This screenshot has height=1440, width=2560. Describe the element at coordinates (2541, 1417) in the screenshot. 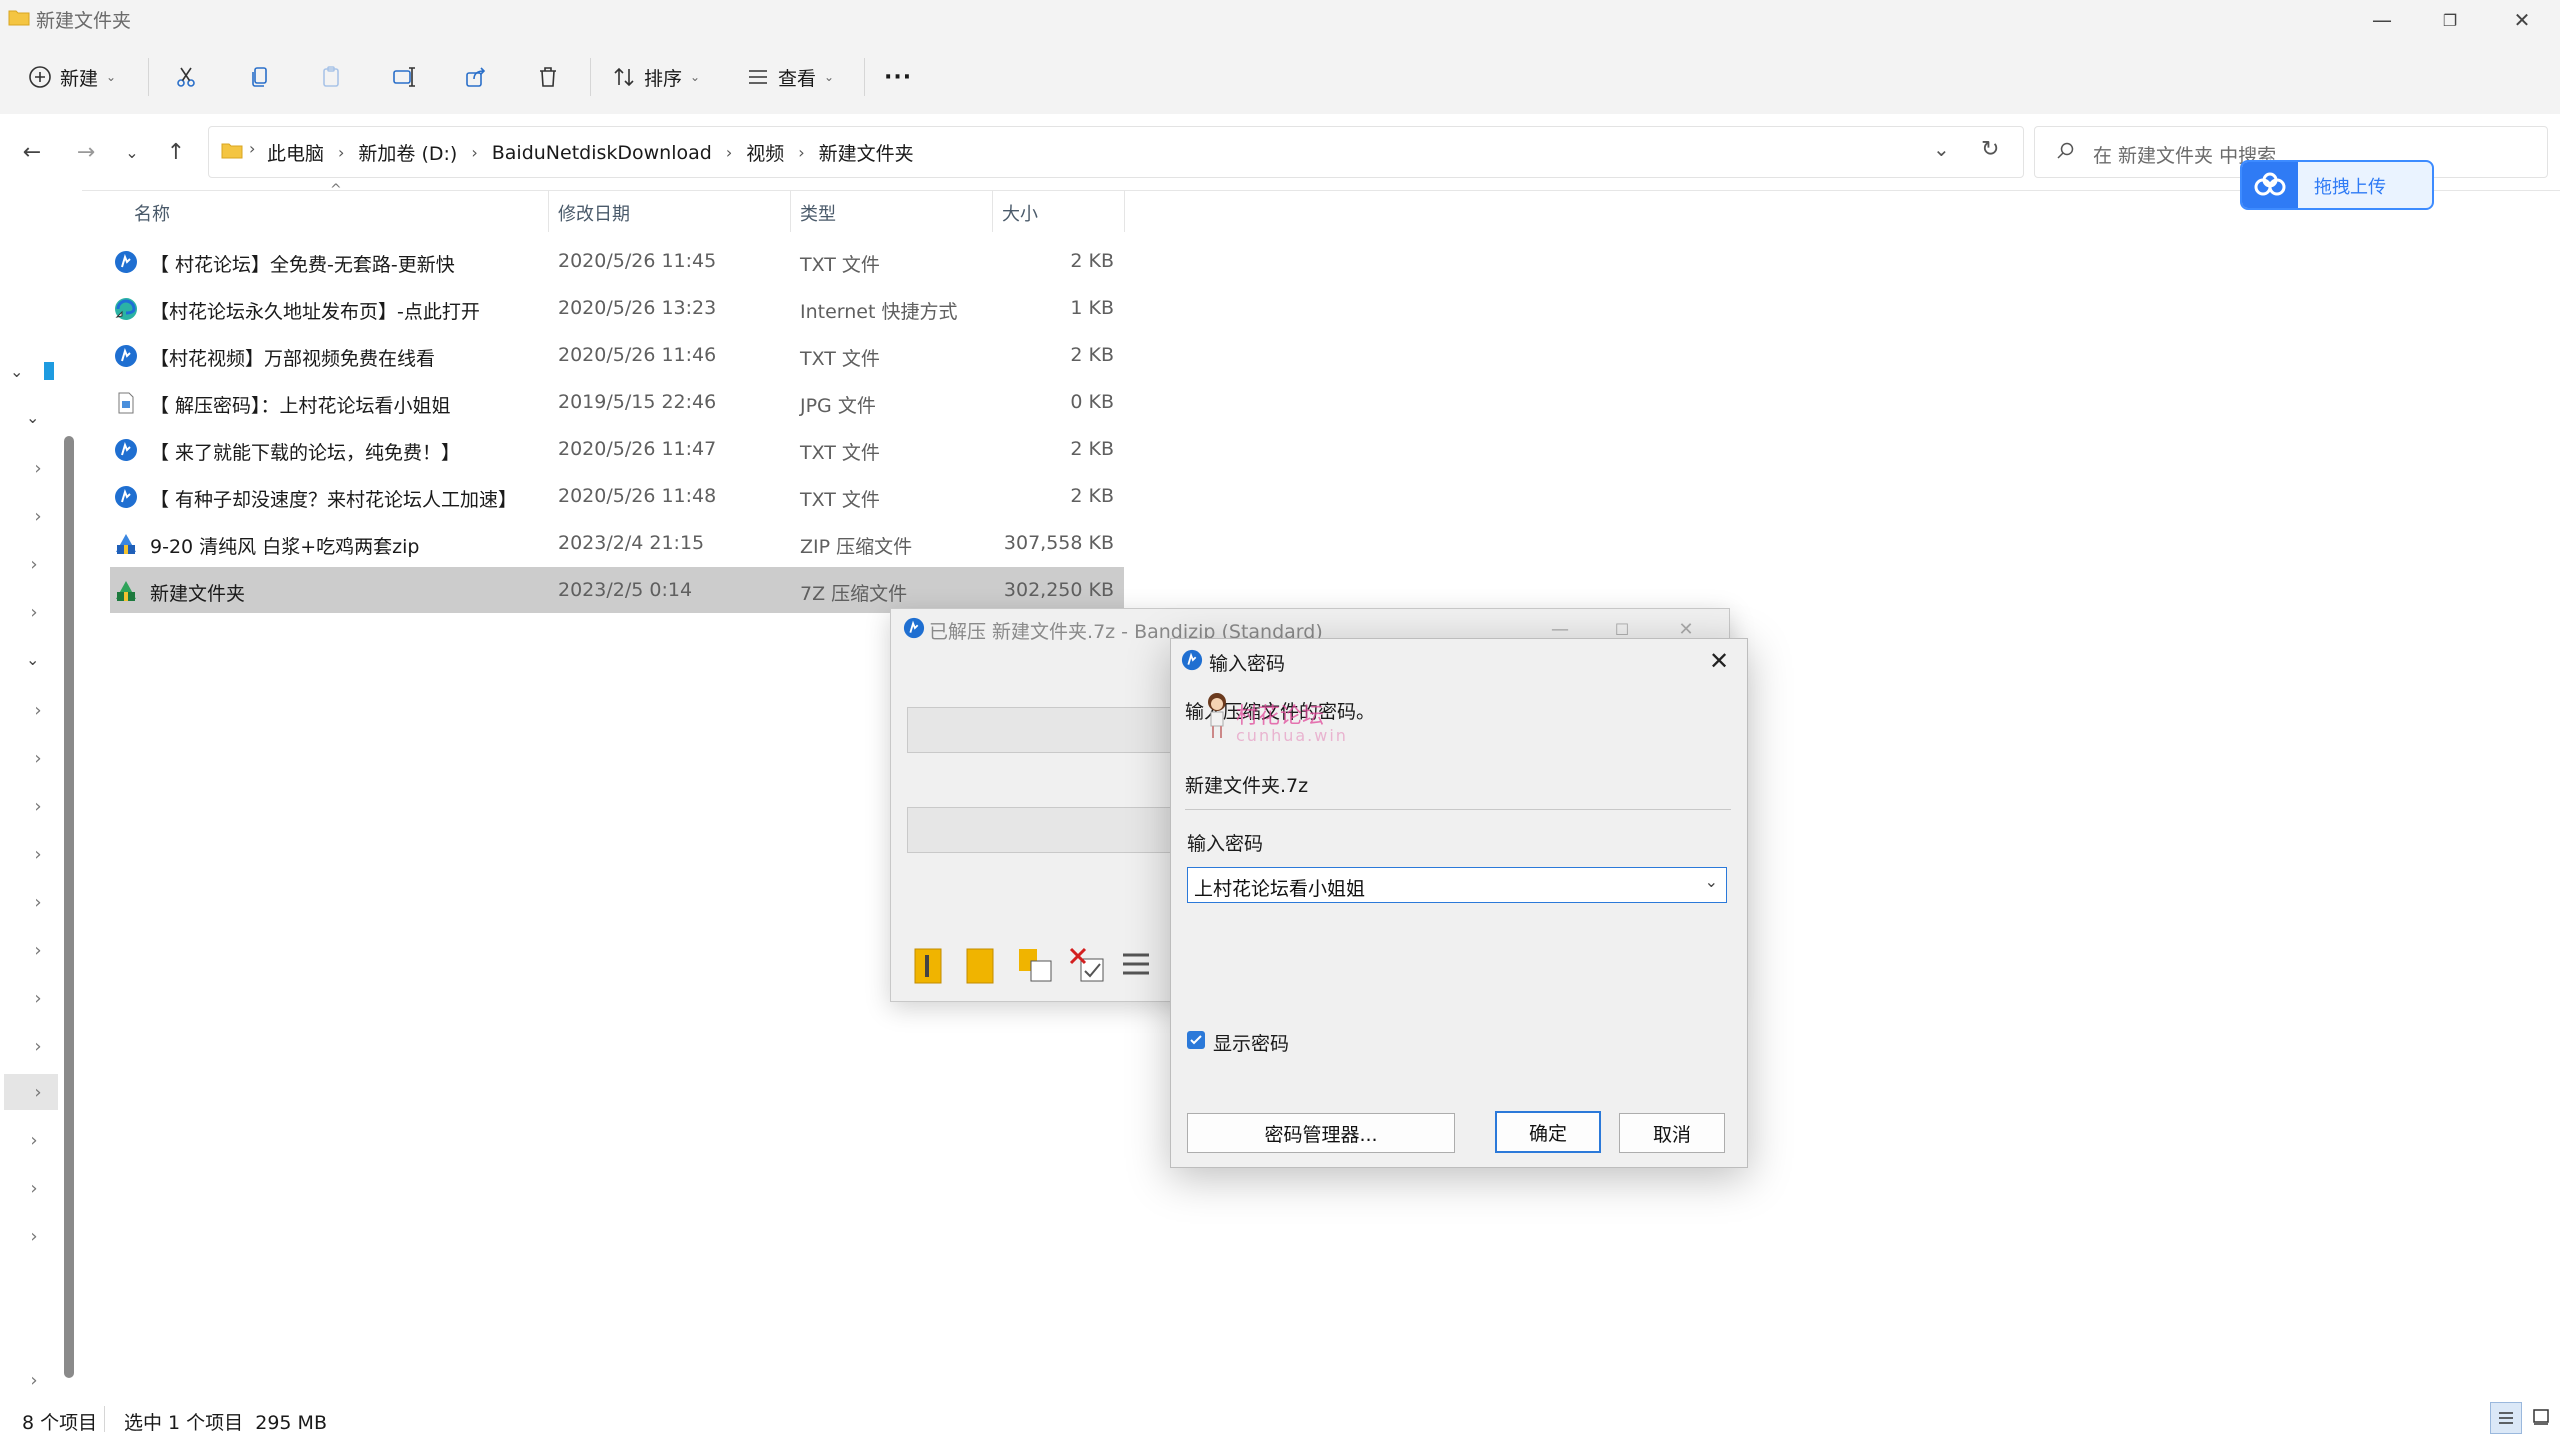

I see `large-icons-view-icon` at that location.